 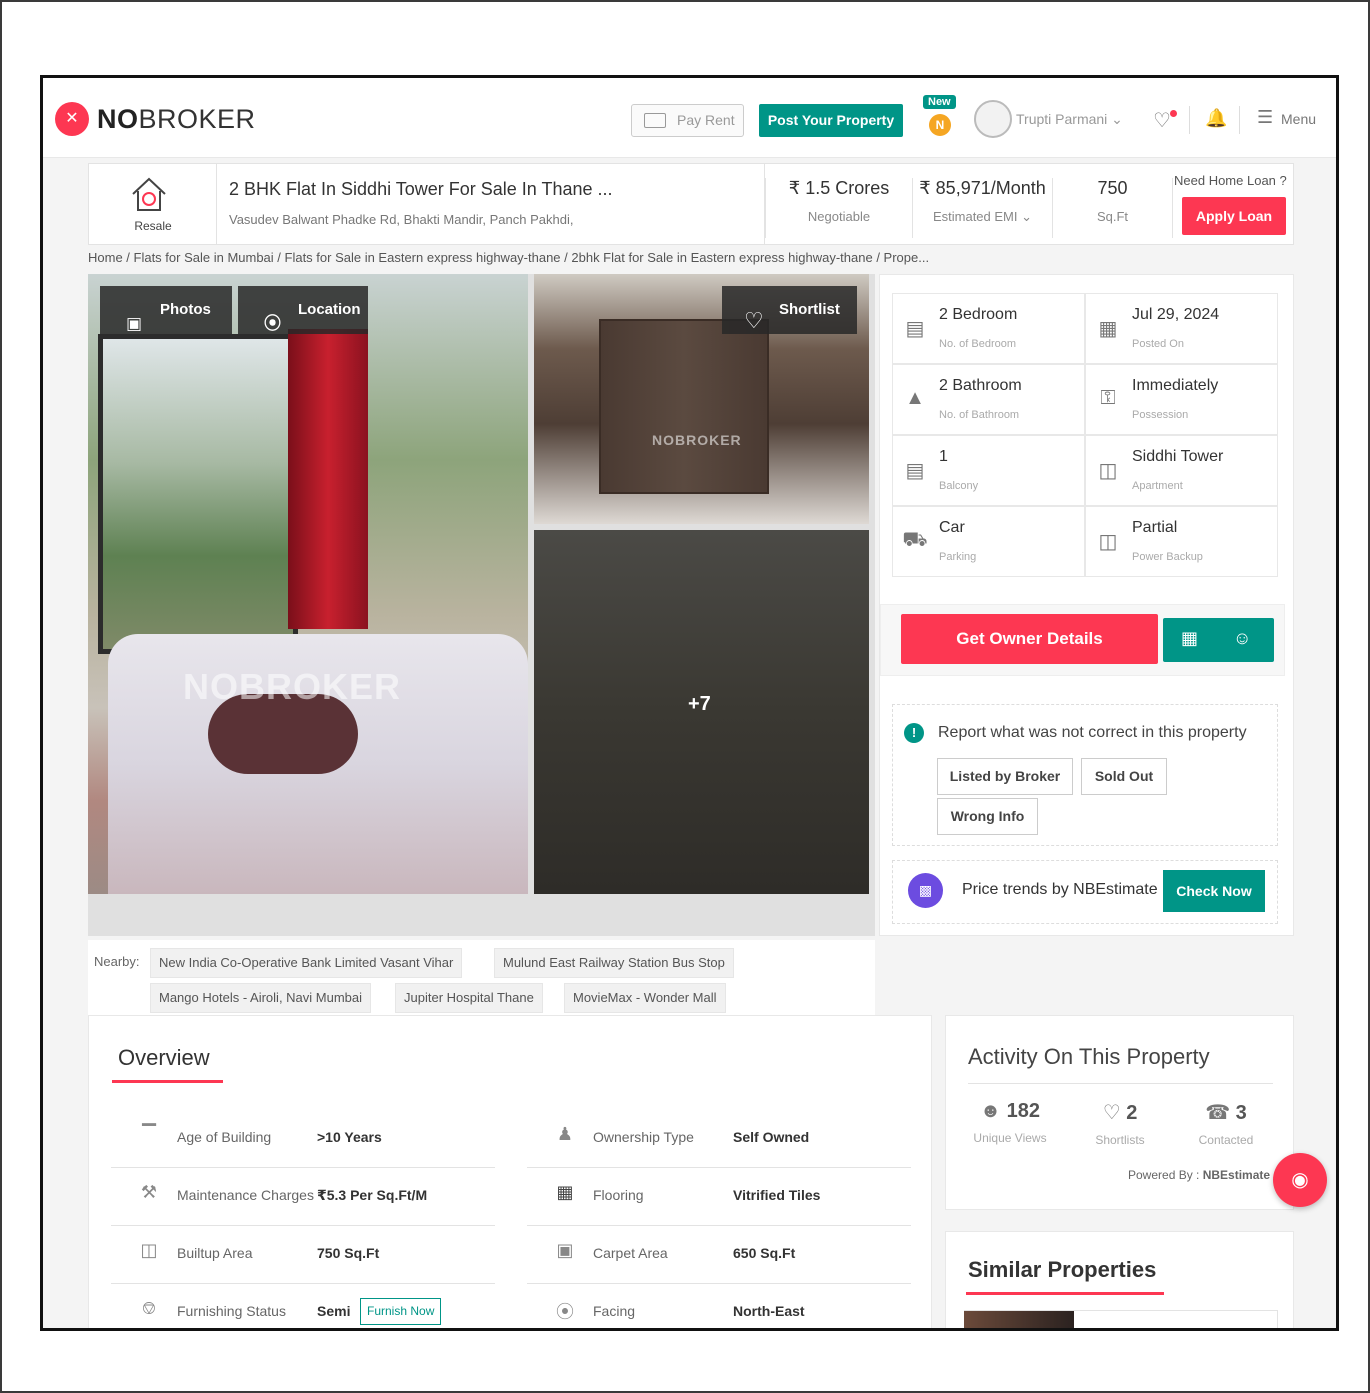 I want to click on emi-cell: ₹ 85,971/Month Estimated EMI ⌄, so click(x=982, y=208).